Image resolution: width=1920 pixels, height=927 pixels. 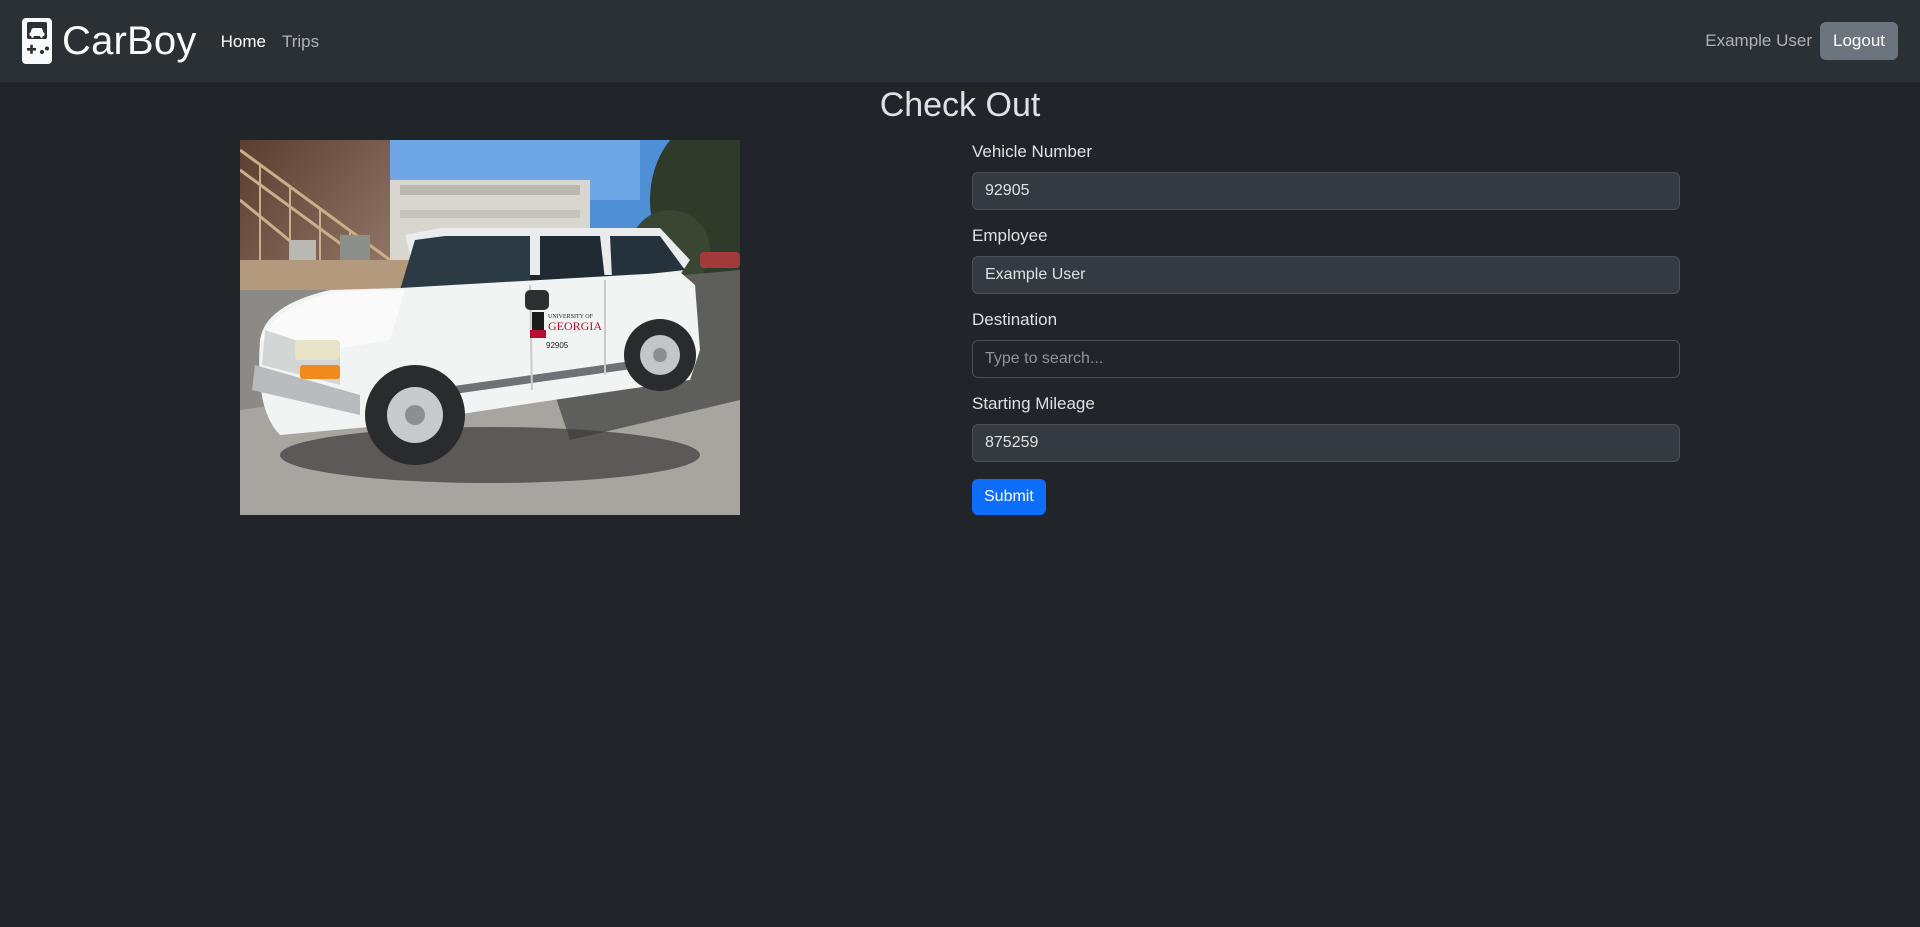 I want to click on vehicle-number-group: Vehicle Number, so click(x=1326, y=175).